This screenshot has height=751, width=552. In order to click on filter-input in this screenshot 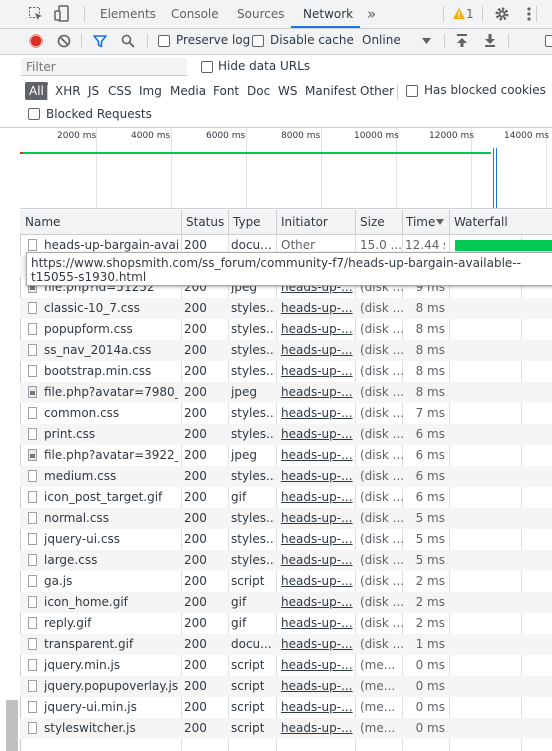, I will do `click(104, 67)`.